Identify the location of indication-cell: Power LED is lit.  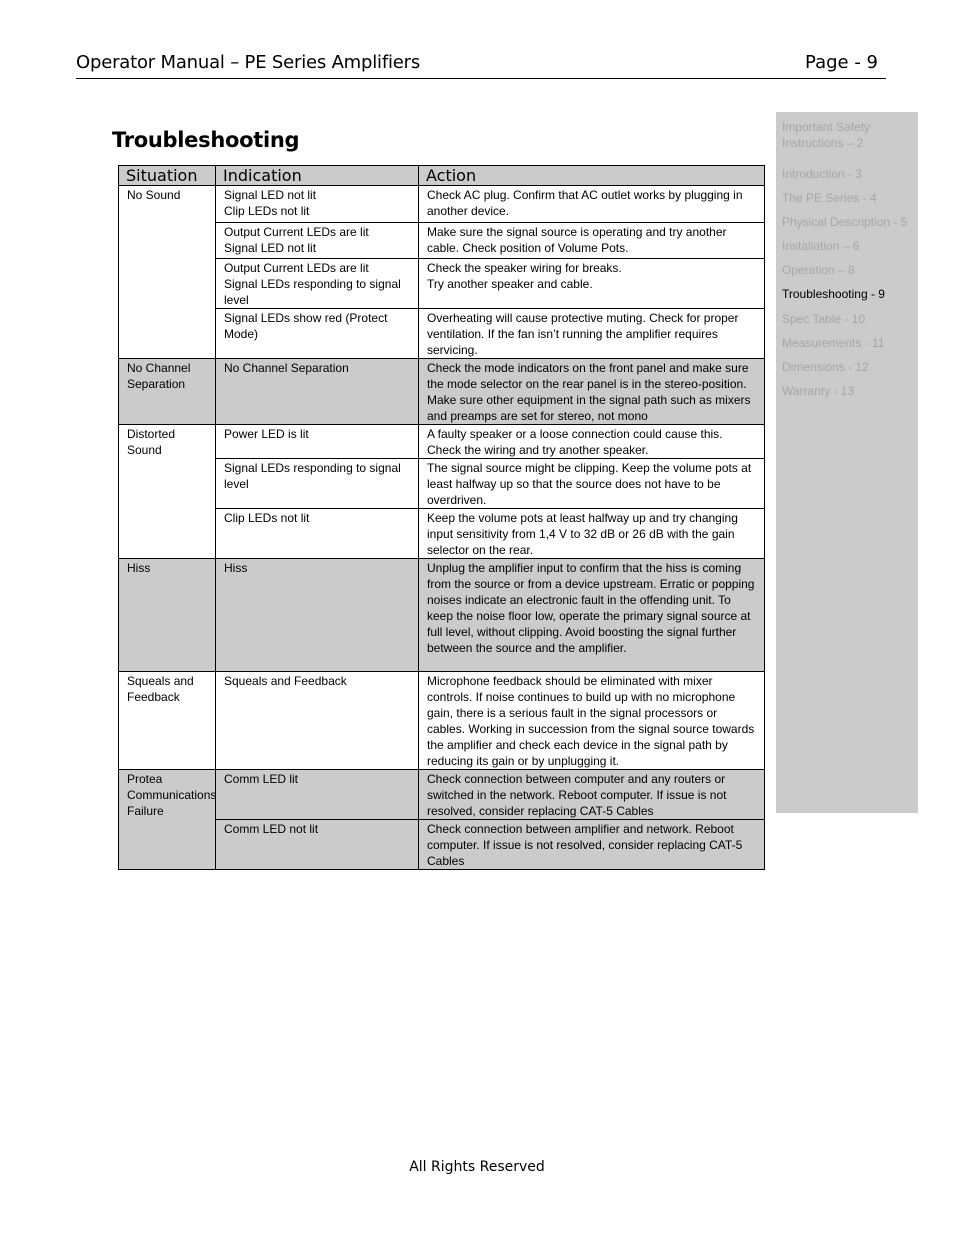
(317, 441).